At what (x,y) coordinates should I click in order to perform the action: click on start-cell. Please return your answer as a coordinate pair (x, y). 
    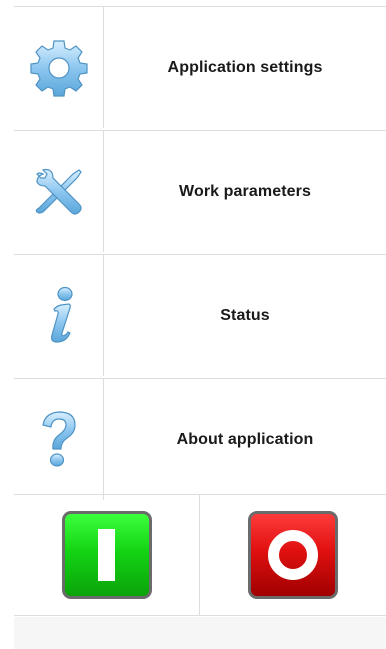
    Looking at the image, I should click on (107, 555).